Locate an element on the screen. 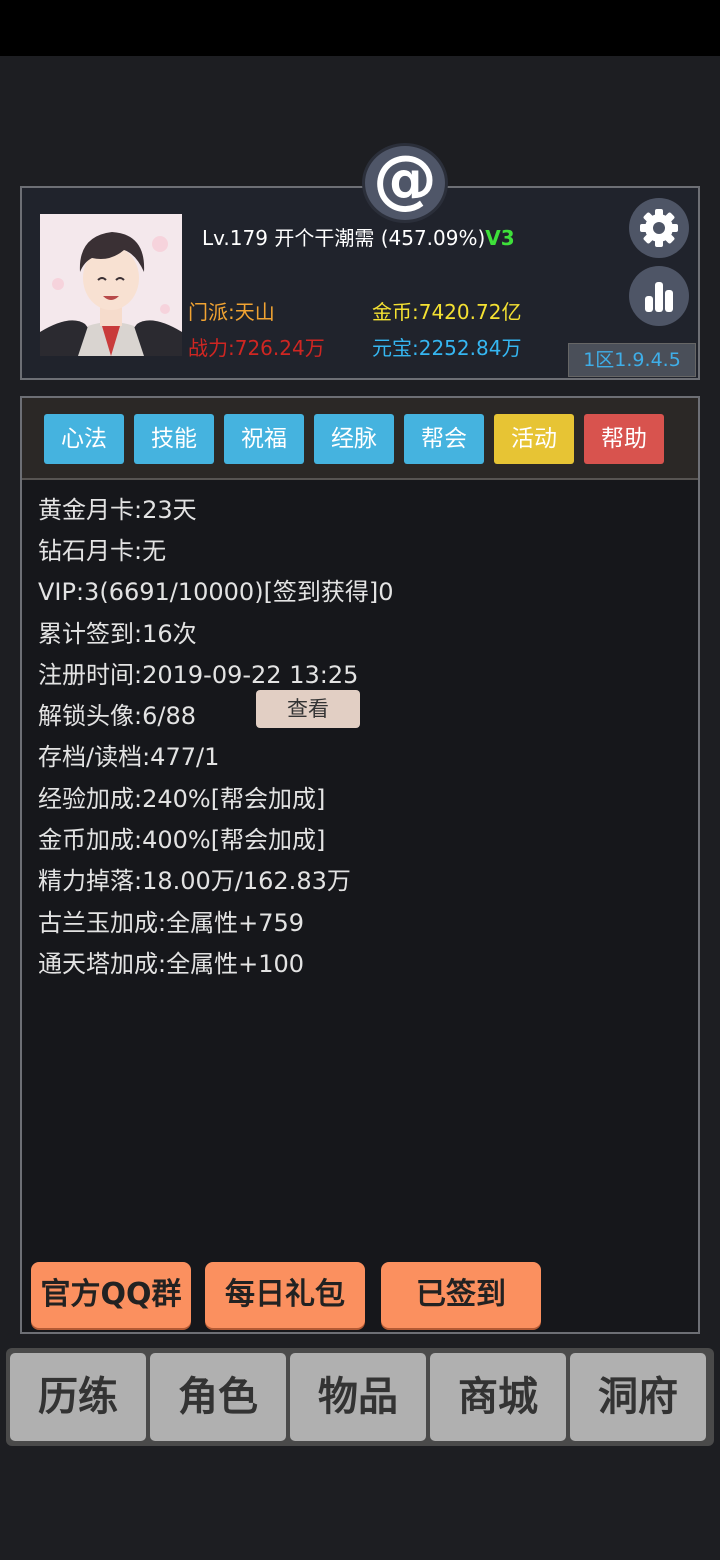  info-diamond-card: 钻石月卡:无 is located at coordinates (102, 551).